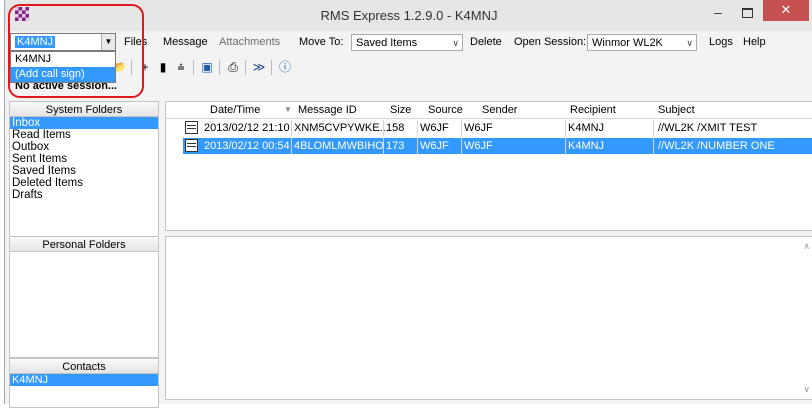 This screenshot has height=408, width=812. I want to click on maximize-icon, so click(747, 13).